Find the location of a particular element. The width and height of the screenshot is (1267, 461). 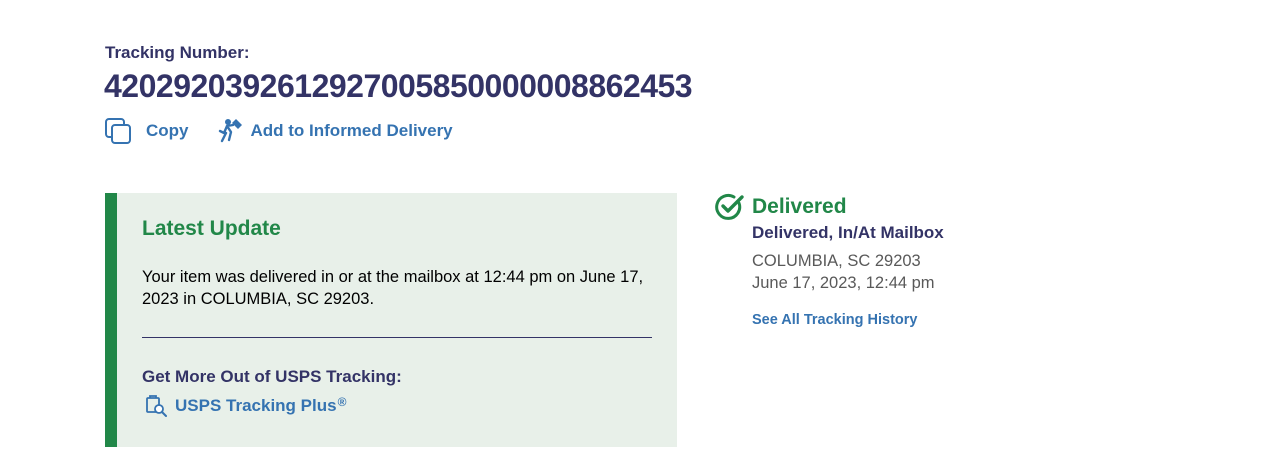

more-tracking-title: Get More Out of USPS Tracking: is located at coordinates (272, 376).